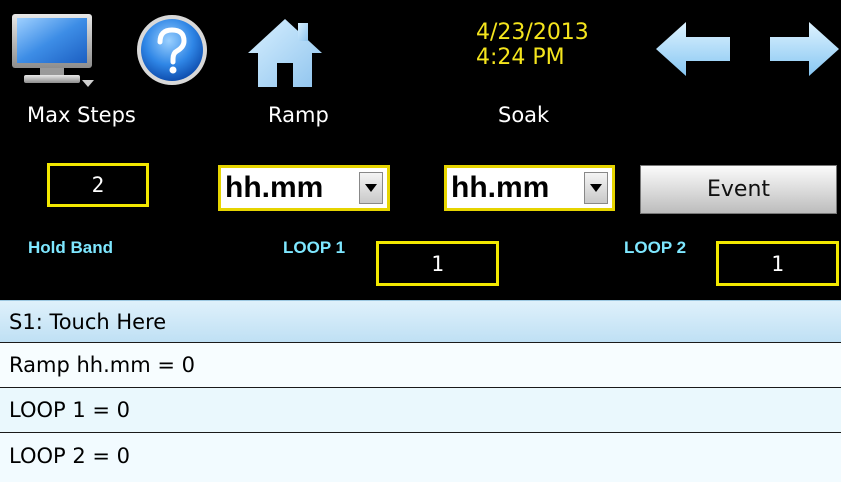  Describe the element at coordinates (532, 32) in the screenshot. I see `date-text: 4/23/2013` at that location.